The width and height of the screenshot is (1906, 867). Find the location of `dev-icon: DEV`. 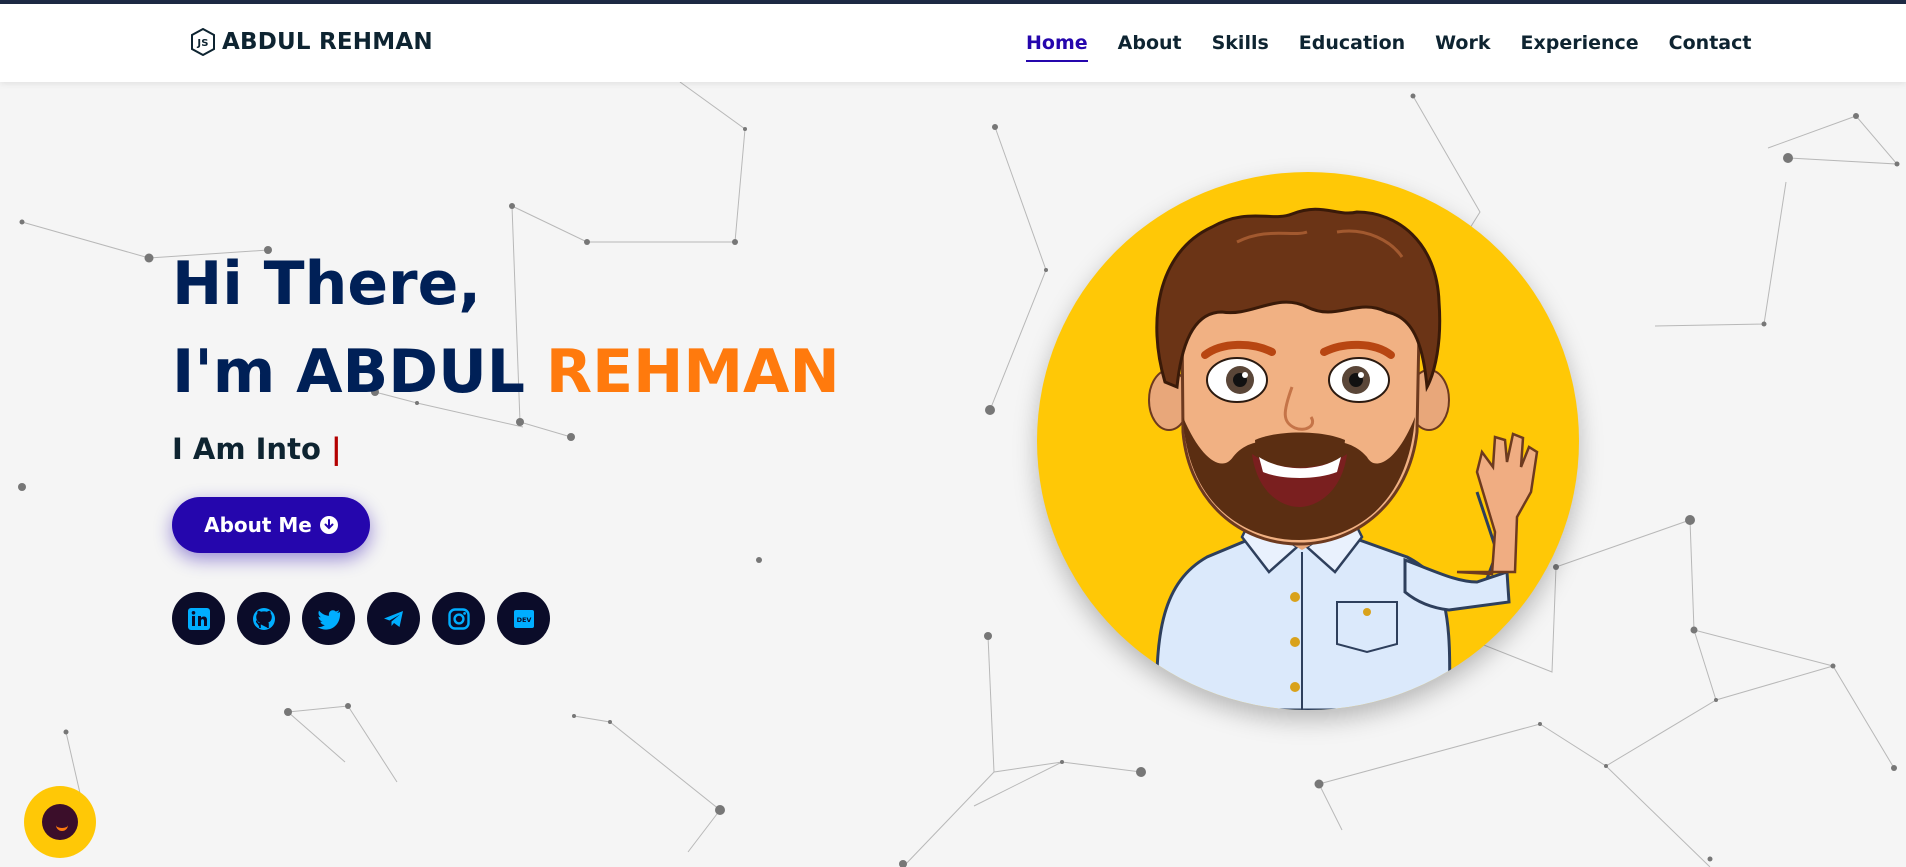

dev-icon: DEV is located at coordinates (523, 618).